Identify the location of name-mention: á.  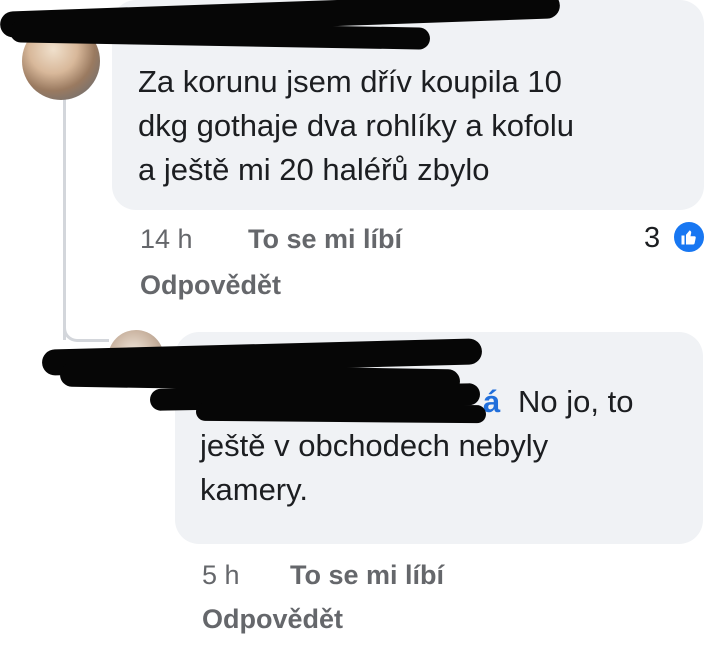
(491, 402).